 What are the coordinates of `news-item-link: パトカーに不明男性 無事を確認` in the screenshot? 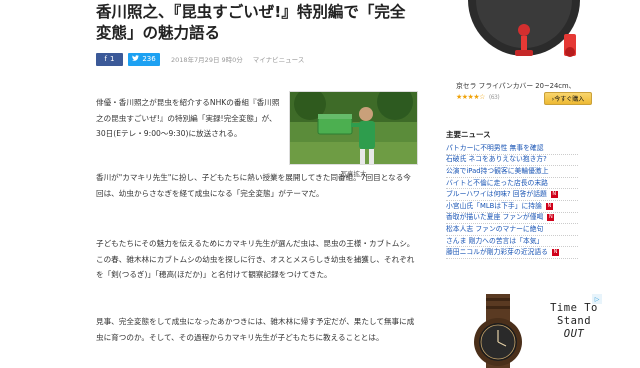 It's located at (495, 148).